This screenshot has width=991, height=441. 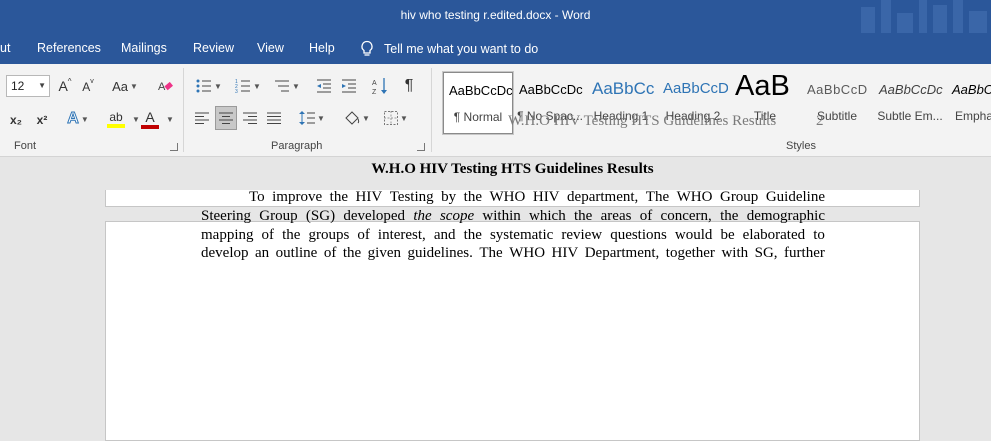 What do you see at coordinates (225, 253) in the screenshot?
I see `body-word: develop` at bounding box center [225, 253].